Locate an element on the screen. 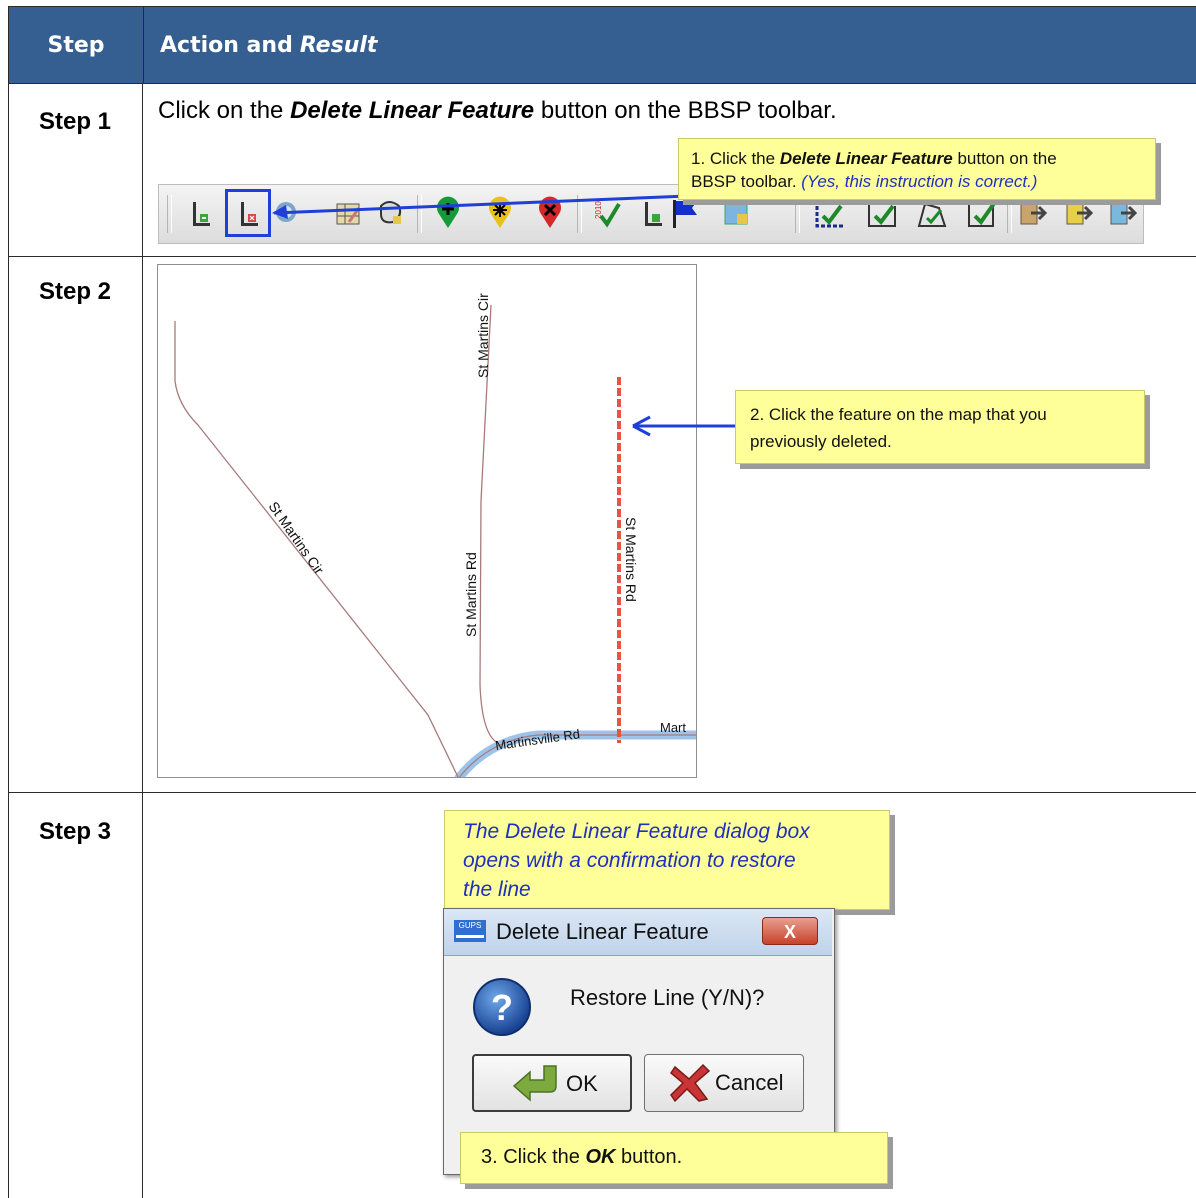  map-label-road6: Mart is located at coordinates (673, 727).